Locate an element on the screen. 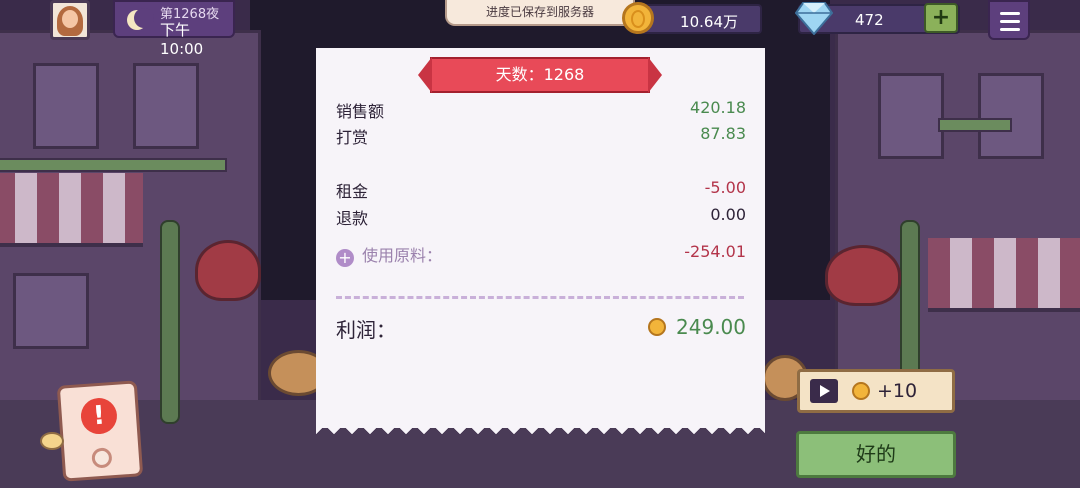 Image resolution: width=1080 pixels, height=488 pixels. receipt-row-tips: 打赏 87.83 is located at coordinates (541, 135).